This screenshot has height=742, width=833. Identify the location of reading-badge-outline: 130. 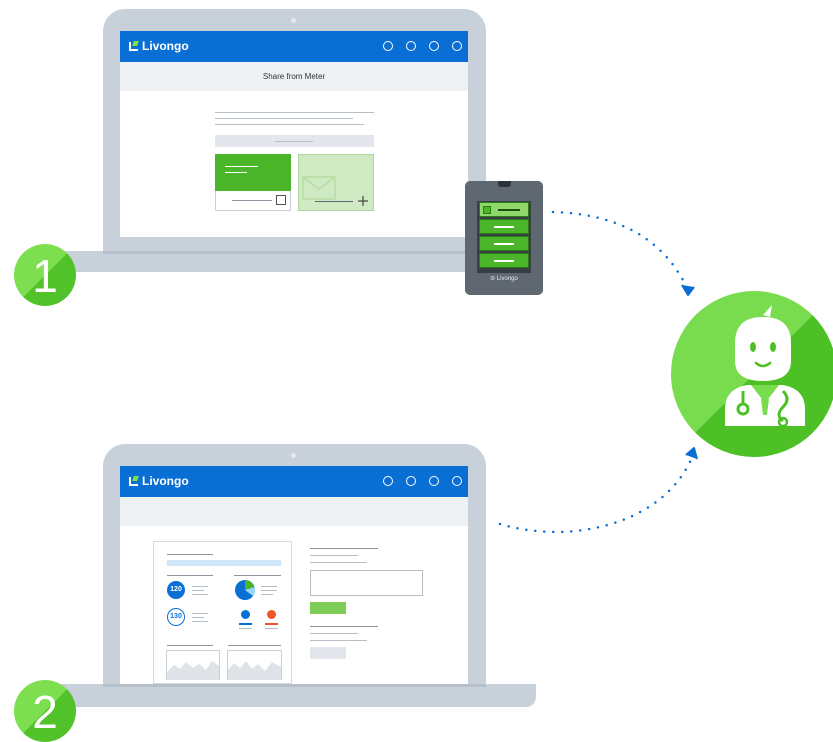
(176, 617).